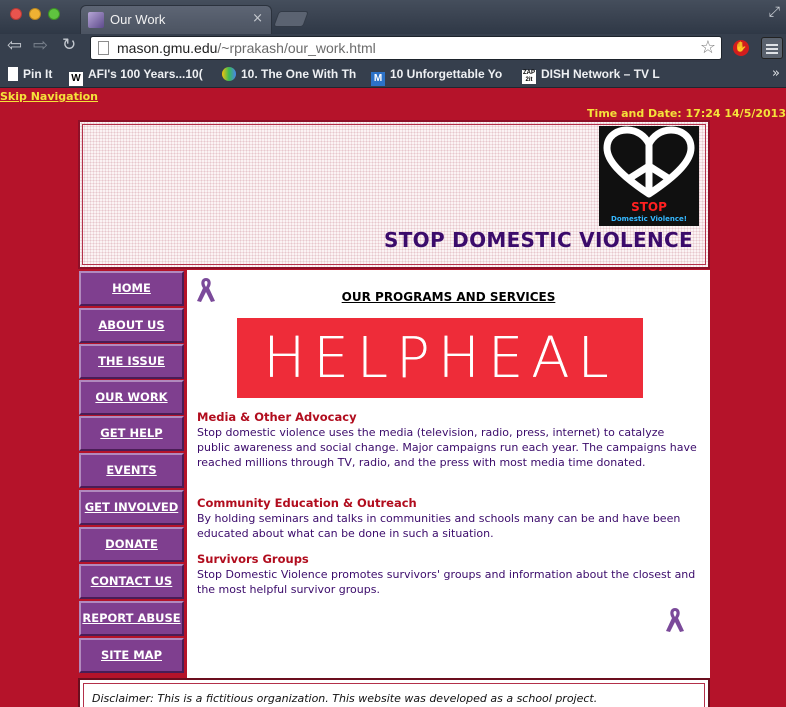  I want to click on nav-about-us: ABOUT US, so click(131, 325).